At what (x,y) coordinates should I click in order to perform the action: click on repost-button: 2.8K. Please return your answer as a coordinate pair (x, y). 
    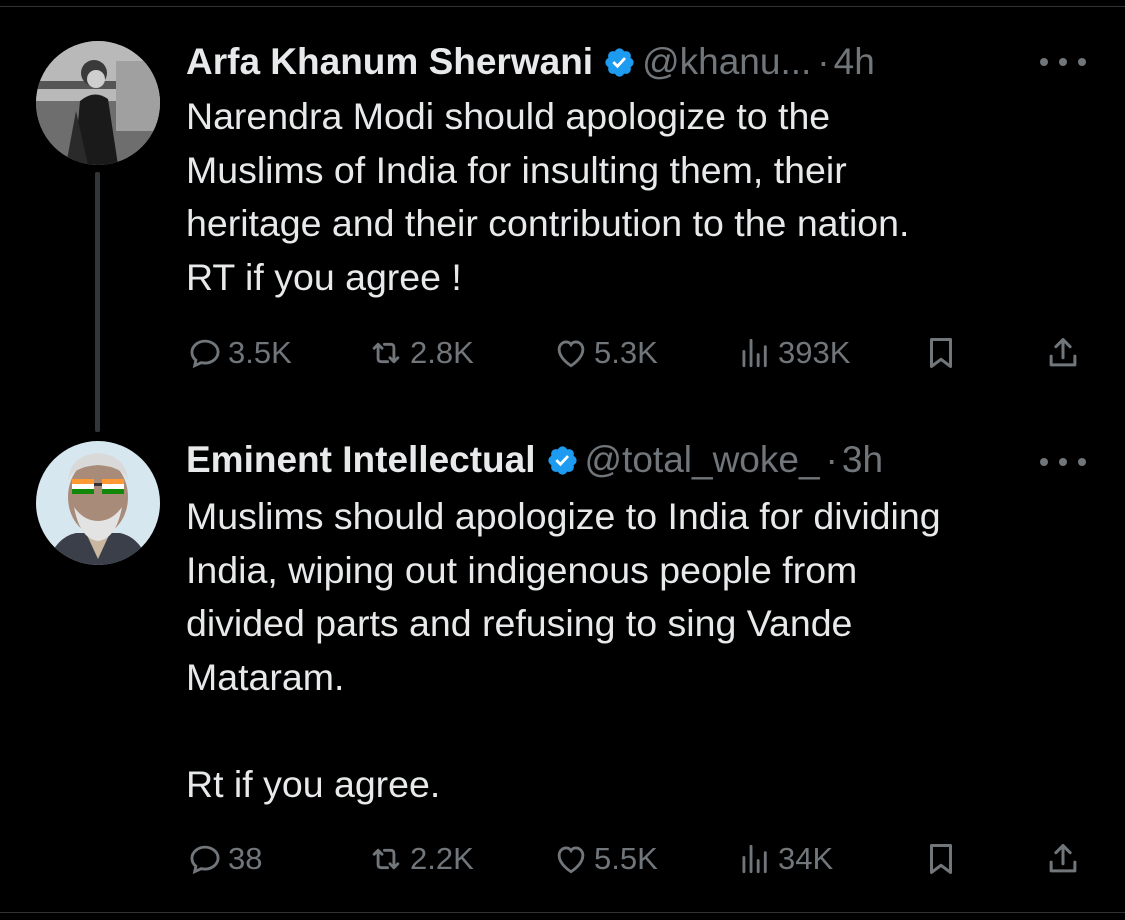
    Looking at the image, I should click on (420, 353).